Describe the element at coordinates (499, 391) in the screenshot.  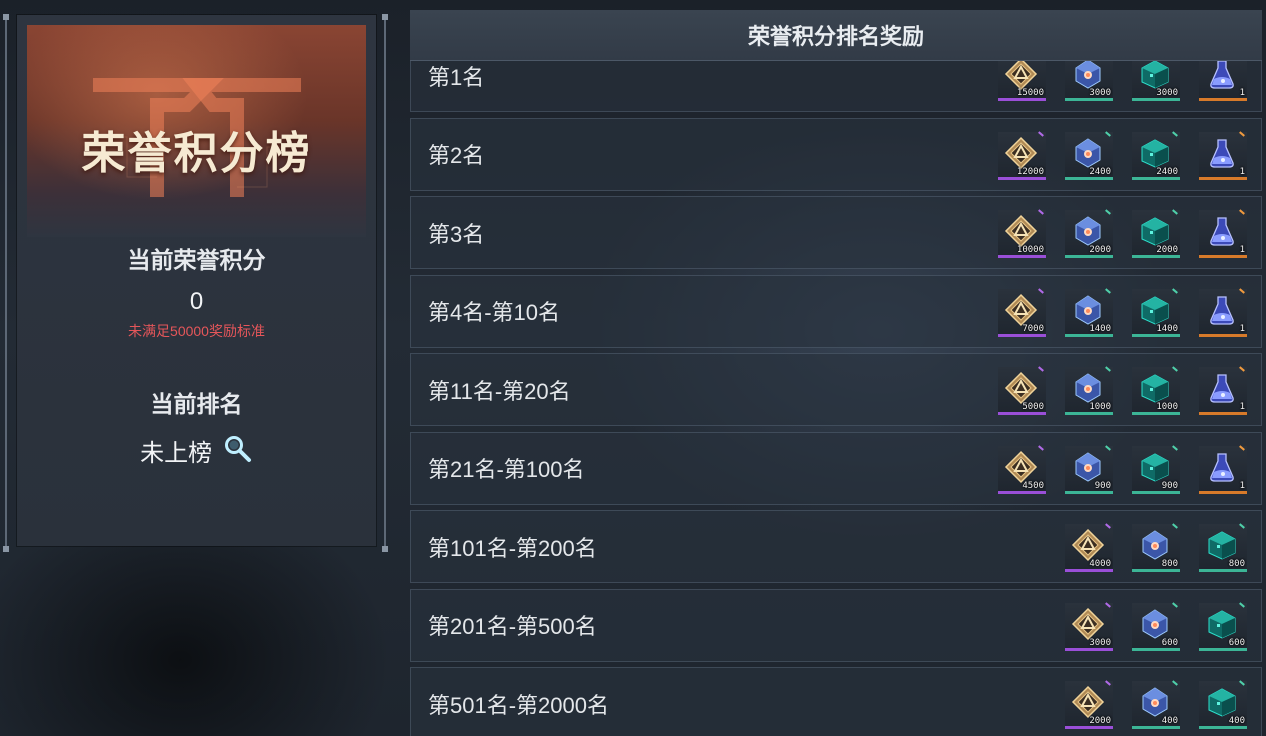
I see `tier-rank-label: 第11名-第20名` at that location.